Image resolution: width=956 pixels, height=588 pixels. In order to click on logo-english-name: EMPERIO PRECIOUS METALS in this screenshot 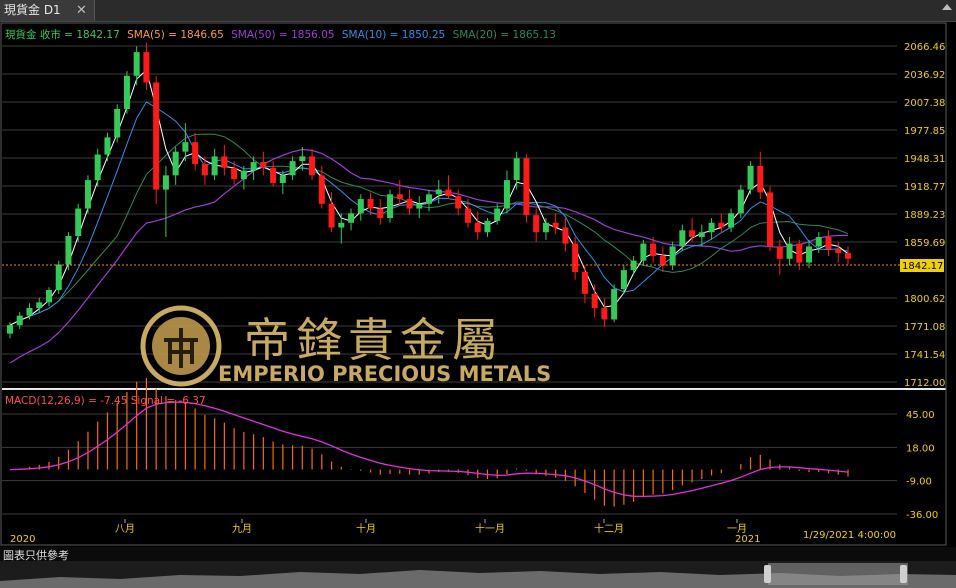, I will do `click(384, 374)`.